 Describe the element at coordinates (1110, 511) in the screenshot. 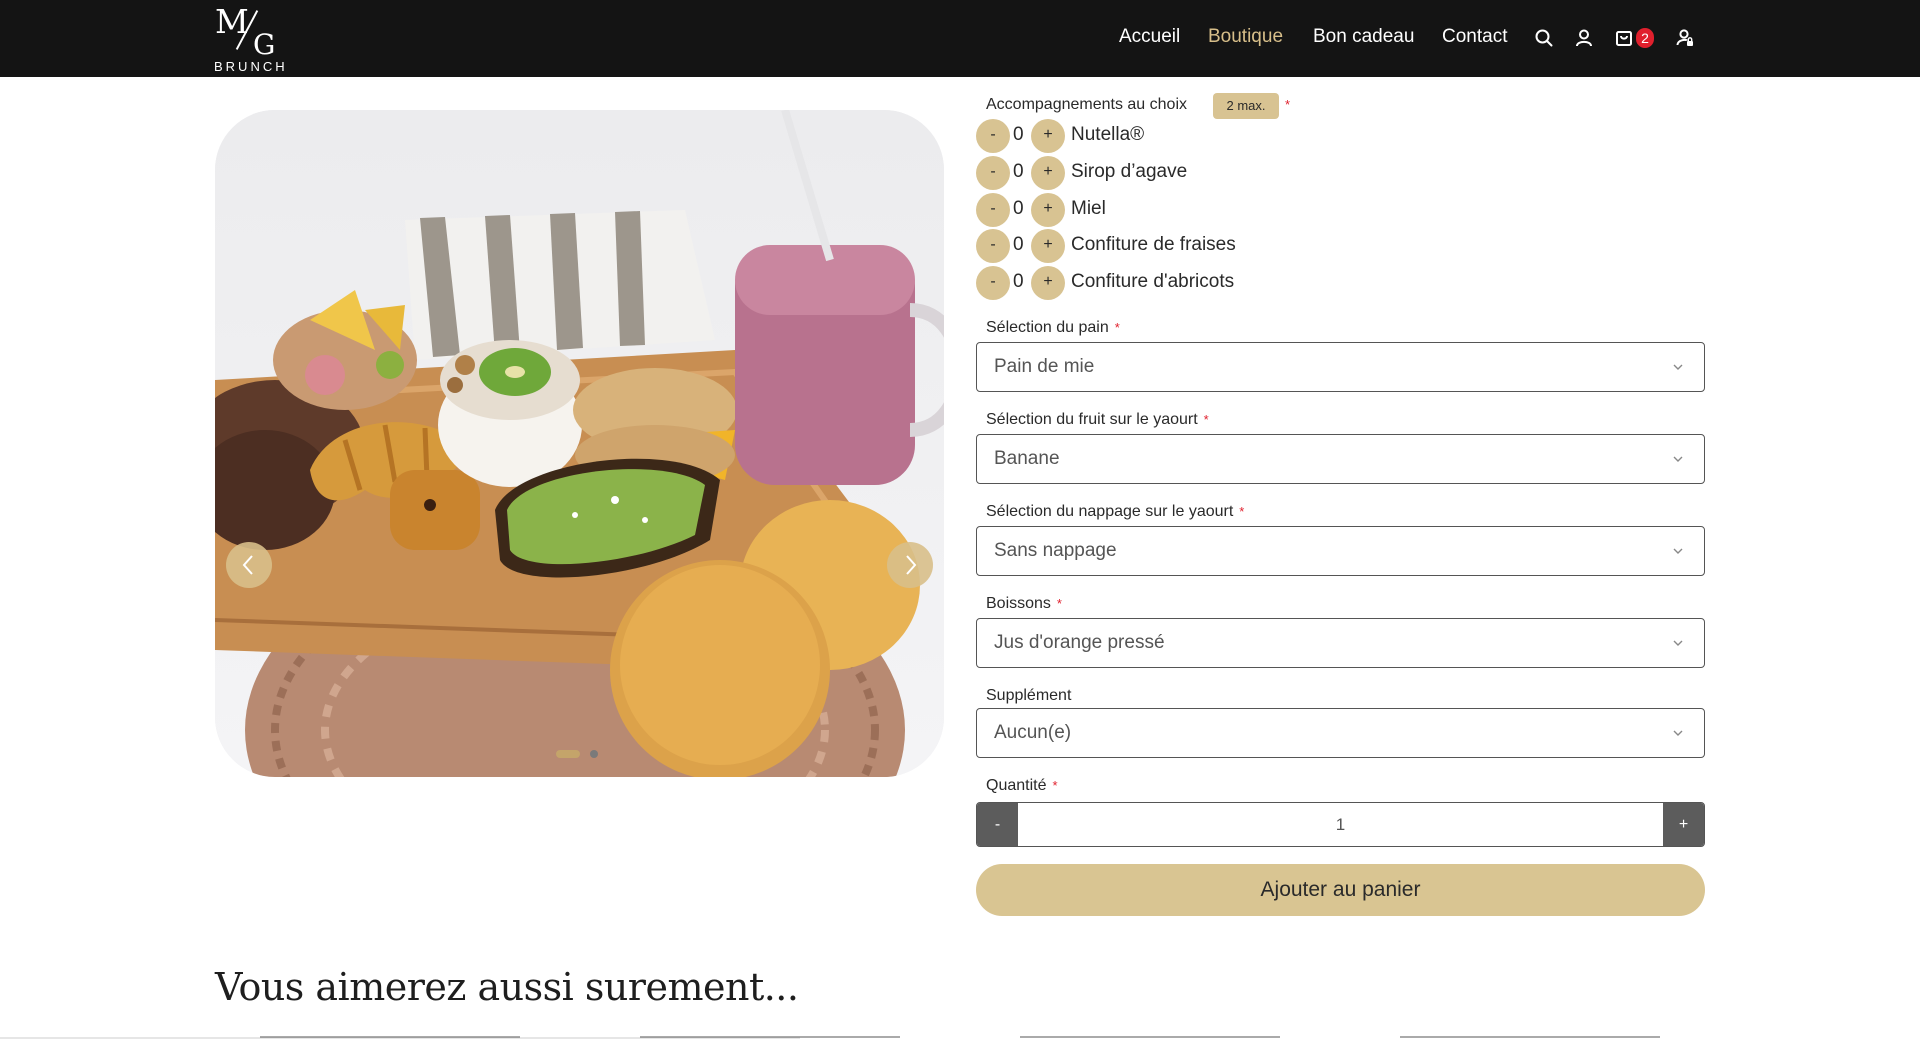

I see `nappage-label-text: Sélection du nappage sur le yaourt` at that location.